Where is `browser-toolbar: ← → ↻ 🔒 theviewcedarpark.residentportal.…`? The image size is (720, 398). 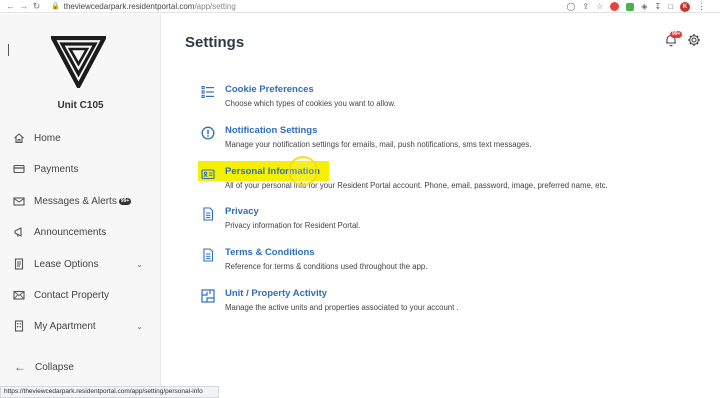
browser-toolbar: ← → ↻ 🔒 theviewcedarpark.residentportal.… is located at coordinates (360, 6).